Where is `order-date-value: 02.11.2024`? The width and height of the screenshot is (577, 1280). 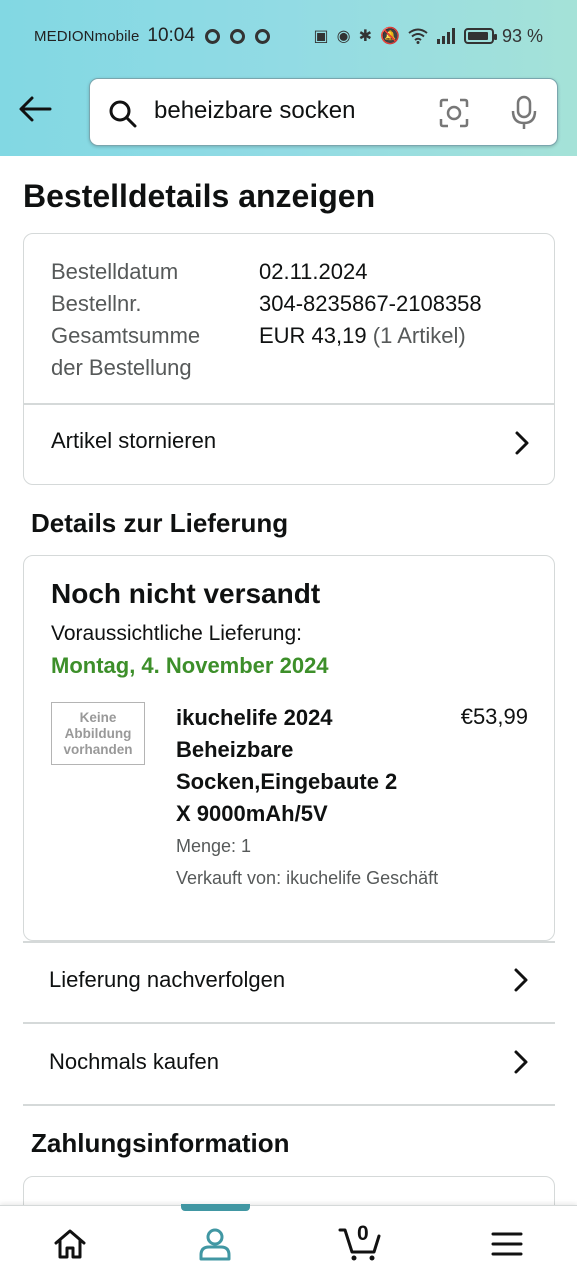 order-date-value: 02.11.2024 is located at coordinates (313, 271).